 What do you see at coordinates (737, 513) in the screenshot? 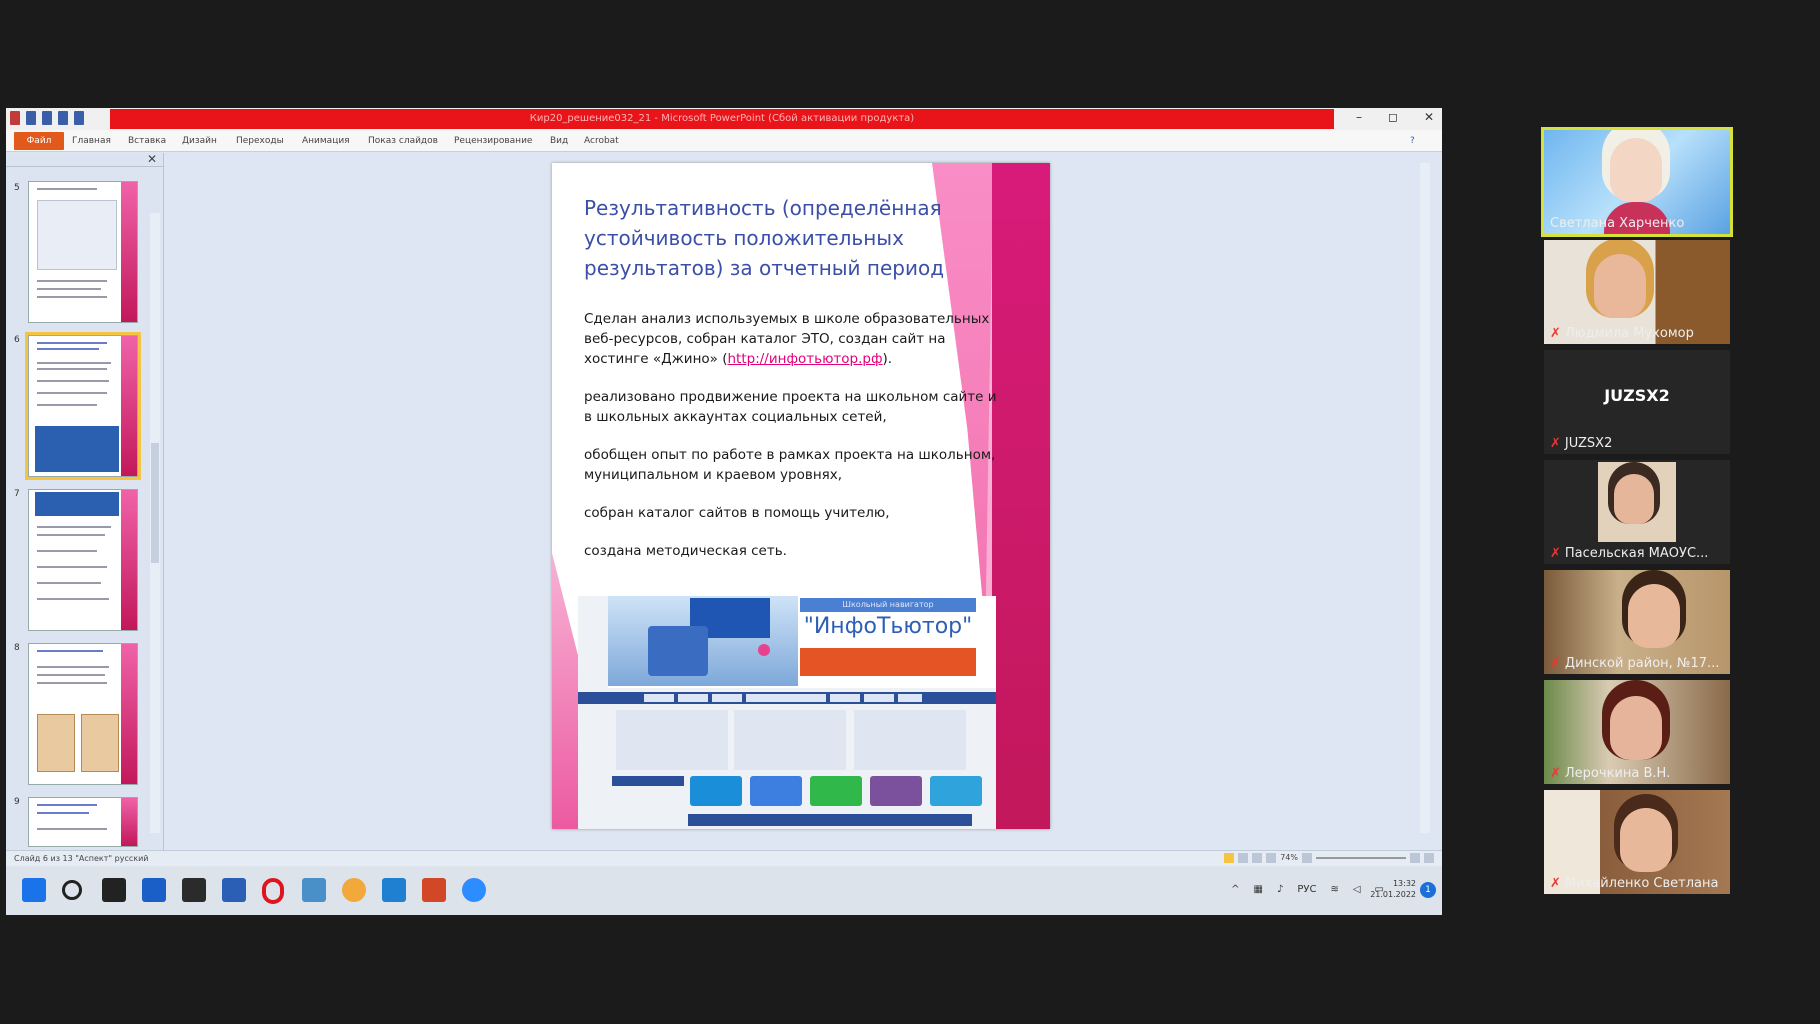
I see `slide-paragraph-4: собран каталог сайтов в помощь учителю,` at bounding box center [737, 513].